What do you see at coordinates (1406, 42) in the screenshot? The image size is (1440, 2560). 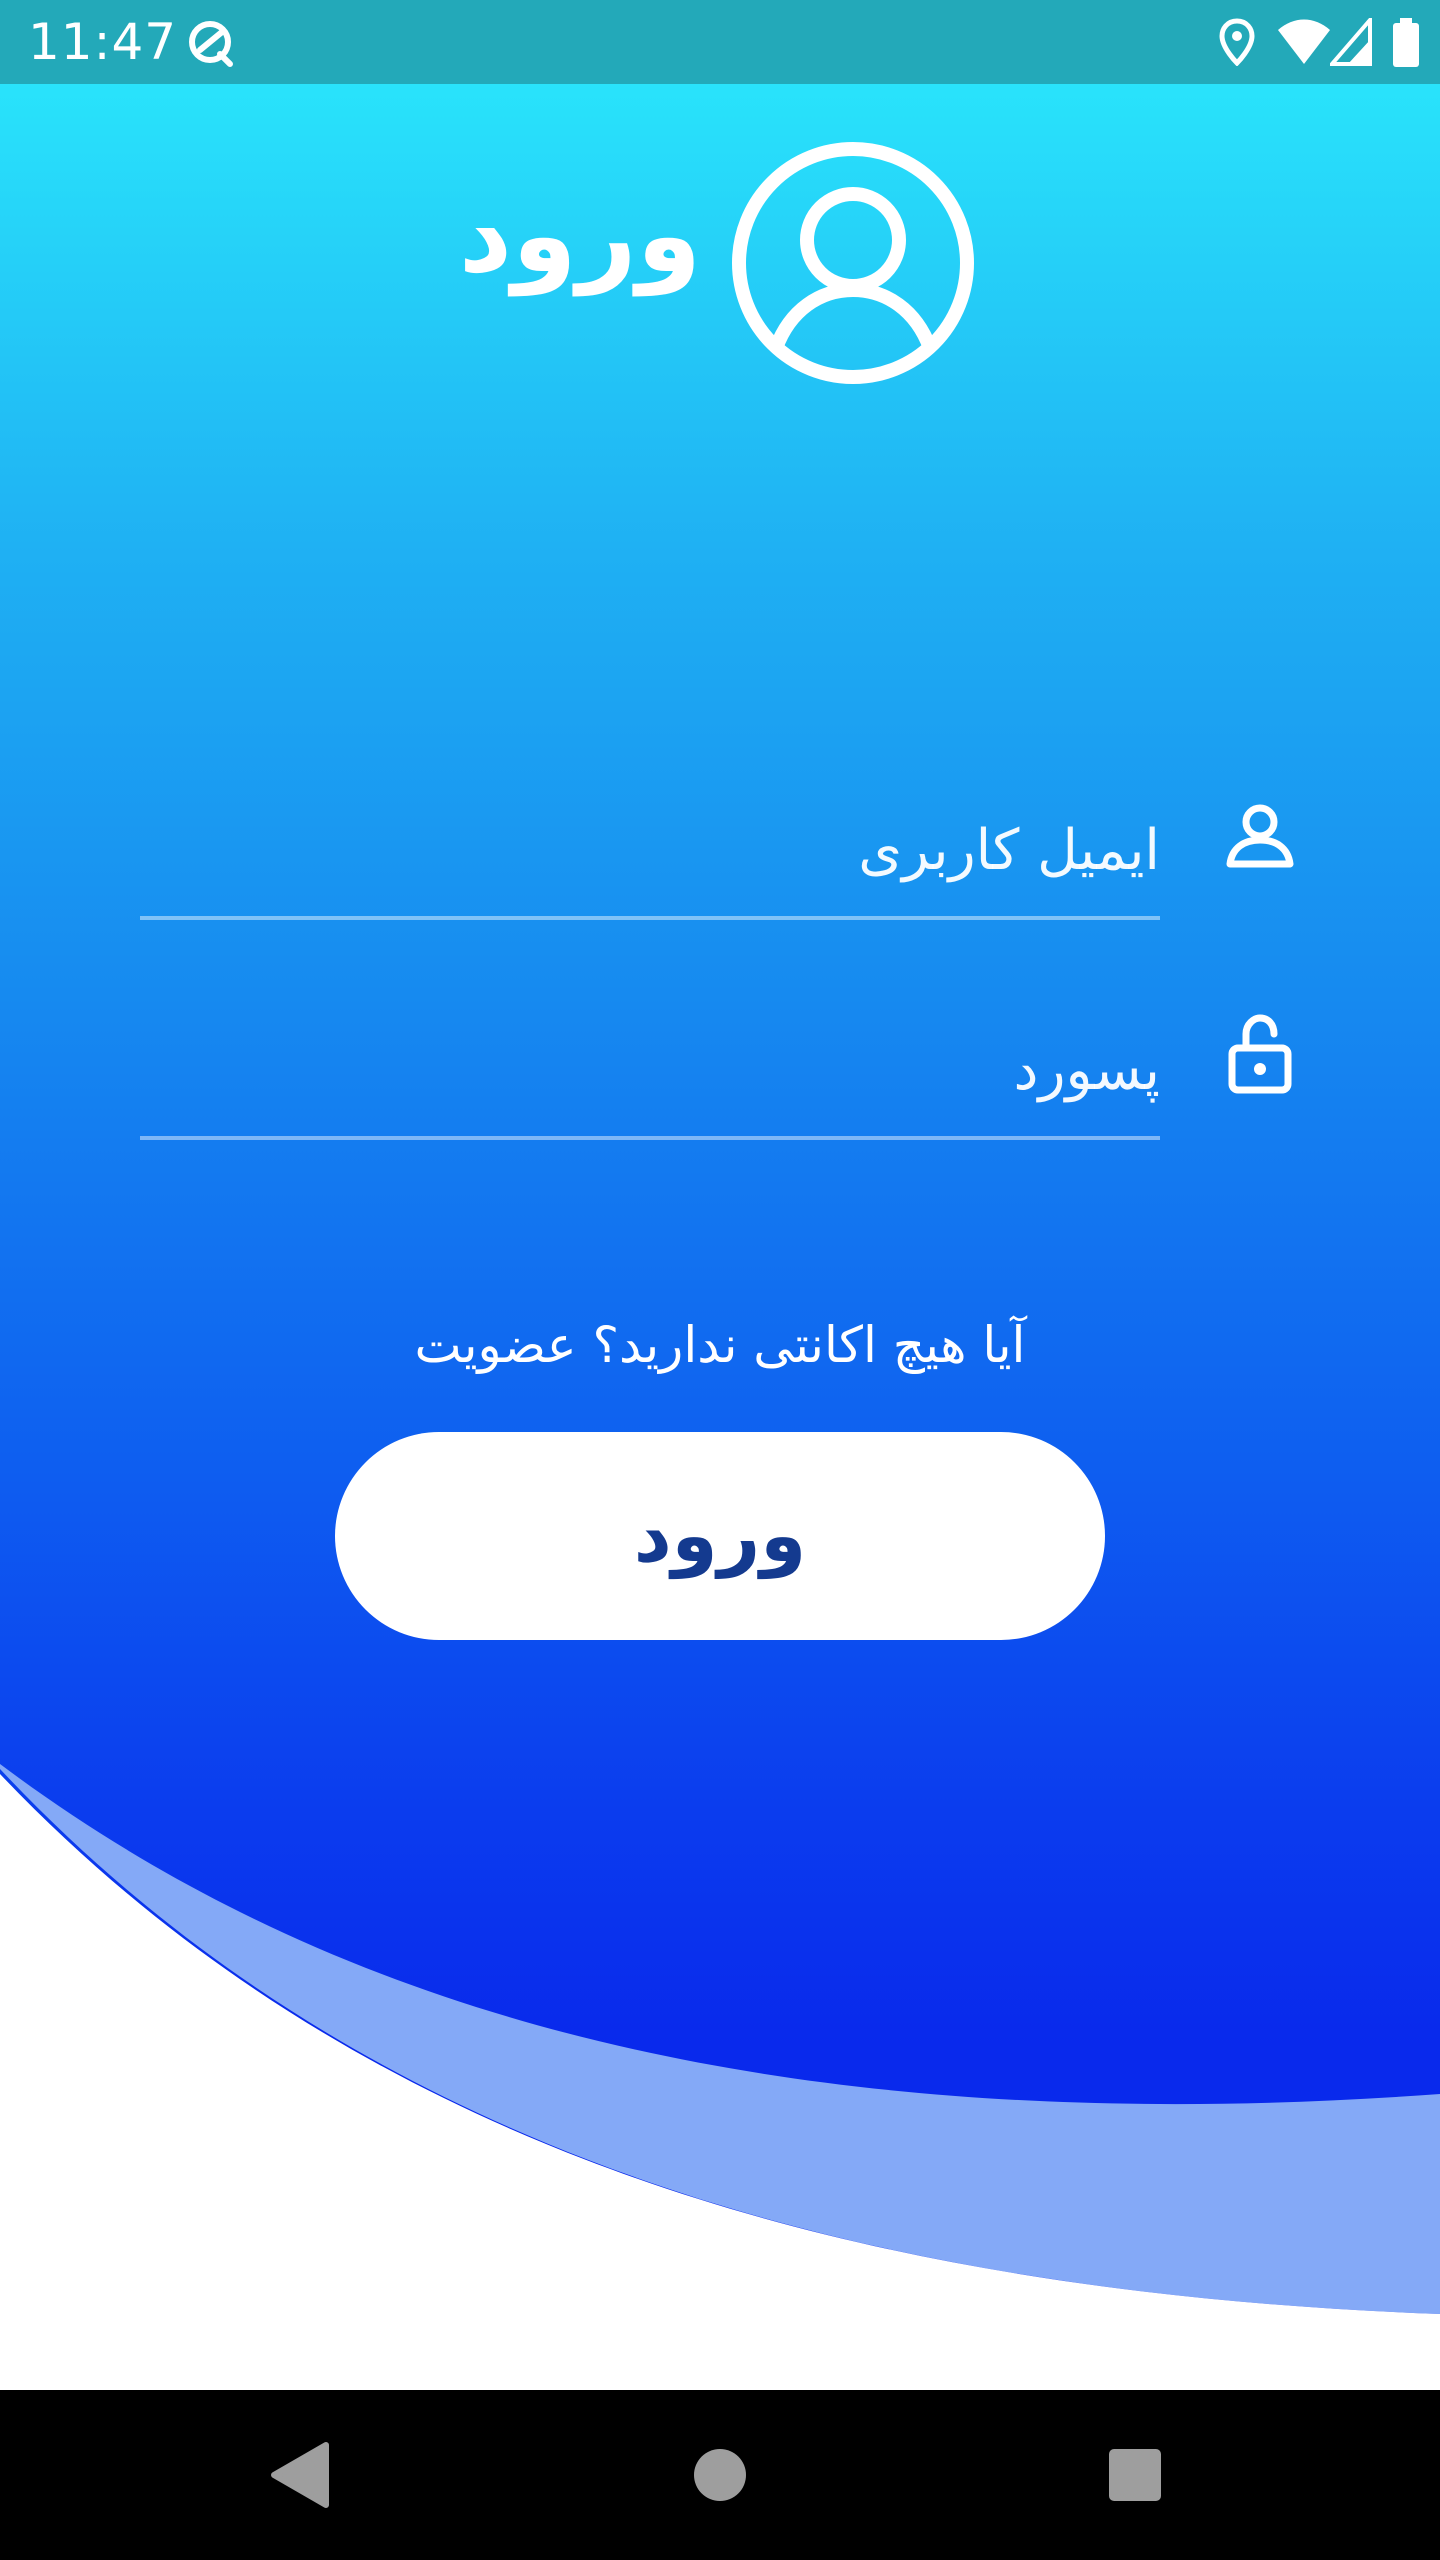 I see `battery-icon` at bounding box center [1406, 42].